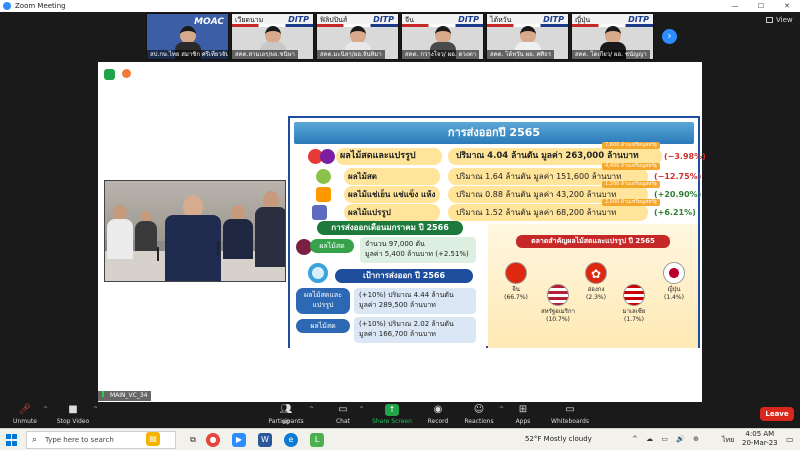  I want to click on apps-button: ⊞ Apps, so click(523, 414).